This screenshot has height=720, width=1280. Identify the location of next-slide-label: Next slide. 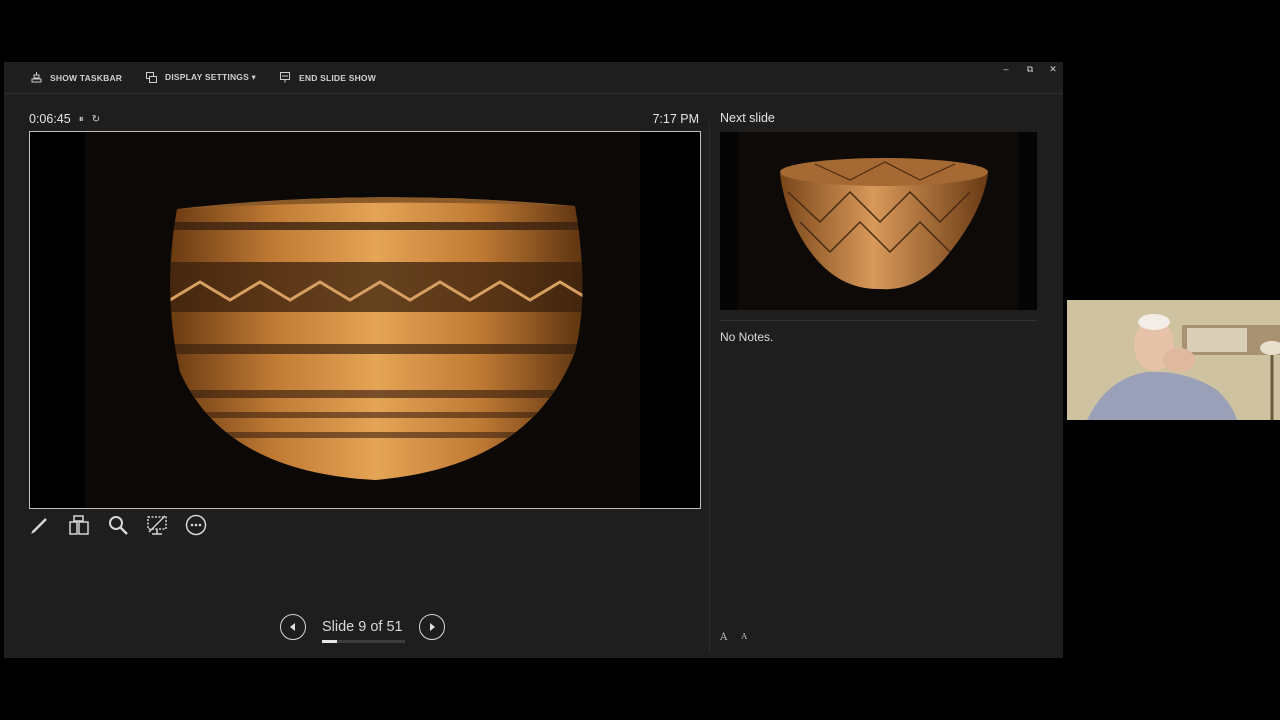
(747, 118).